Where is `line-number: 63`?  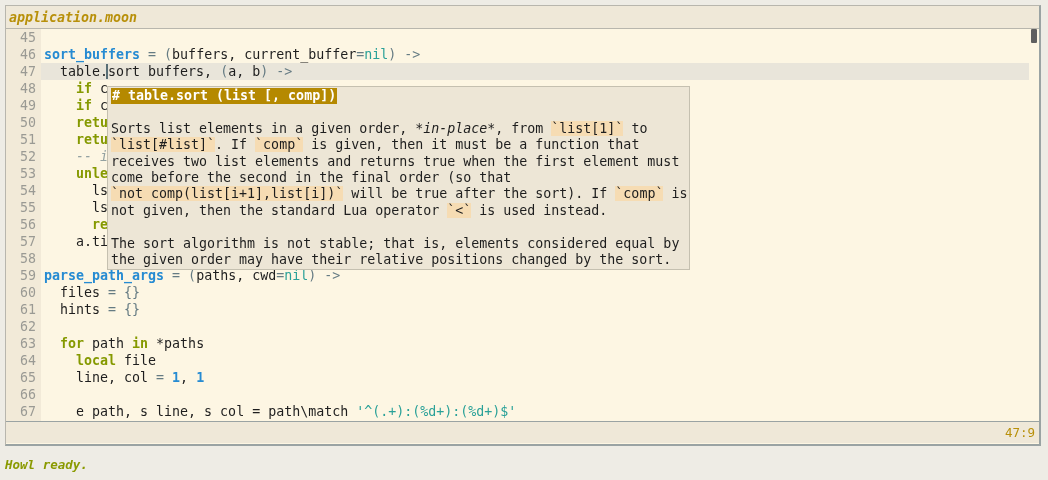
line-number: 63 is located at coordinates (28, 343).